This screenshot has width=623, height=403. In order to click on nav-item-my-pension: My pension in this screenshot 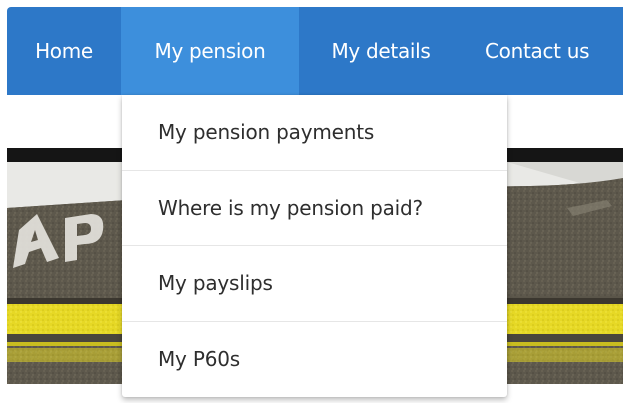, I will do `click(210, 51)`.